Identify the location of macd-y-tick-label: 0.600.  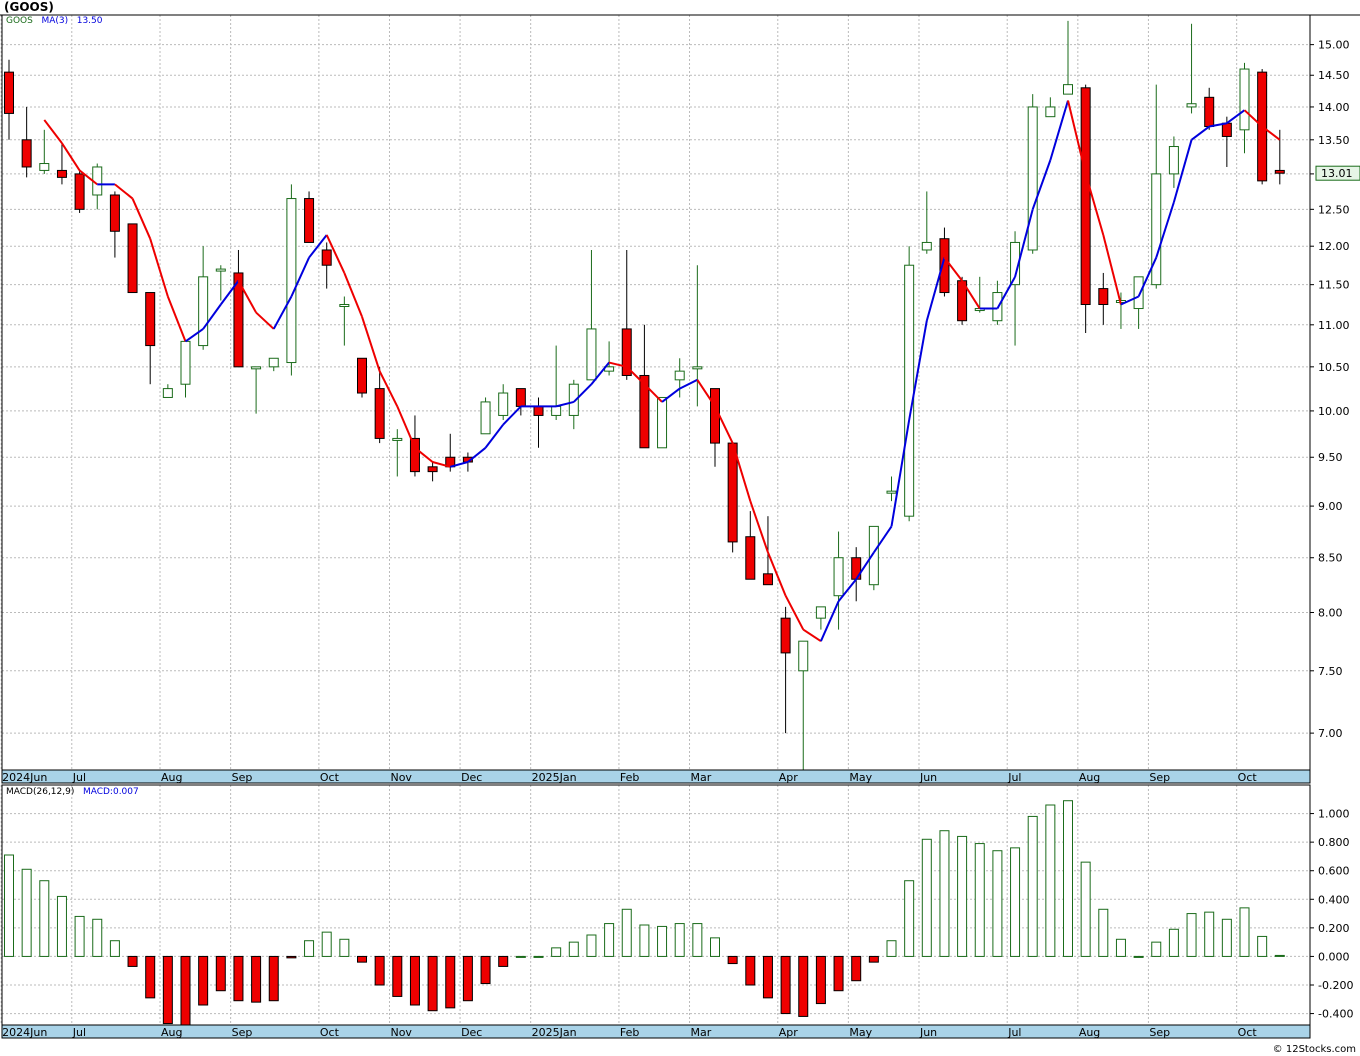
(1334, 871).